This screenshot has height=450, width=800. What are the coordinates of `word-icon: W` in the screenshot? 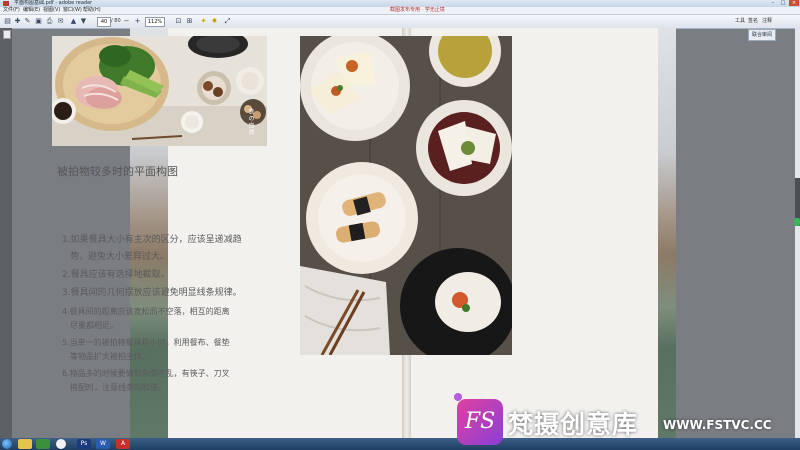 It's located at (103, 444).